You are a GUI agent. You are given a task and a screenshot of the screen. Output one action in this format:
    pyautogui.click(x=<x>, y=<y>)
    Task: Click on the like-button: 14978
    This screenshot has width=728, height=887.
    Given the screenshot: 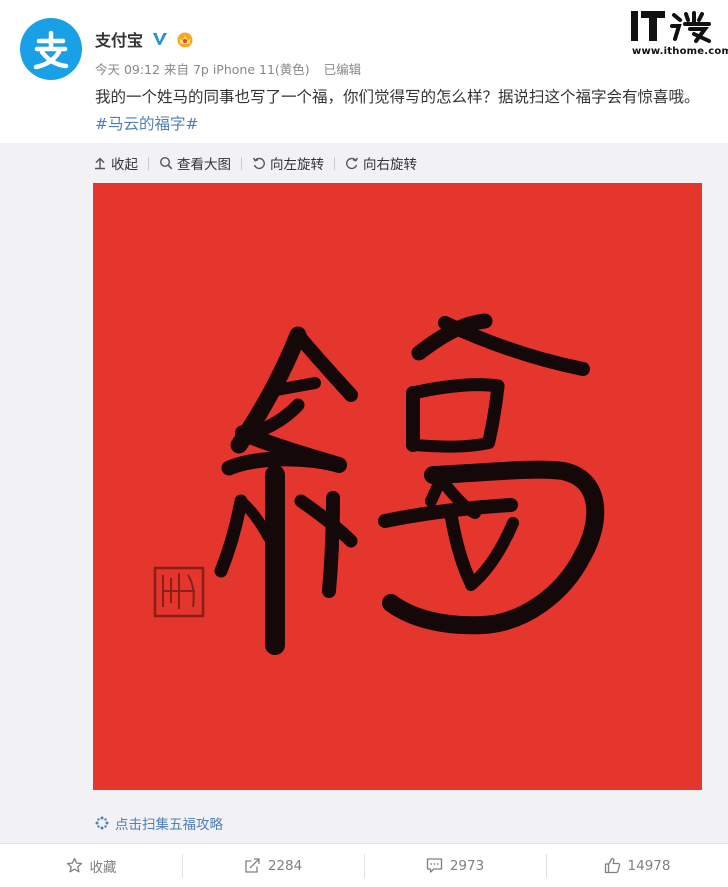 What is the action you would take?
    pyautogui.click(x=637, y=865)
    